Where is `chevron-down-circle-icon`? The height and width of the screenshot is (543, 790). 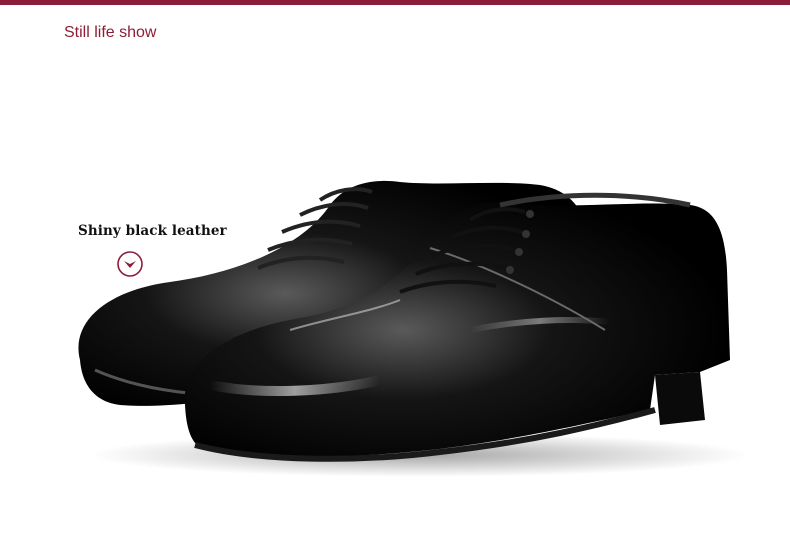
chevron-down-circle-icon is located at coordinates (130, 264).